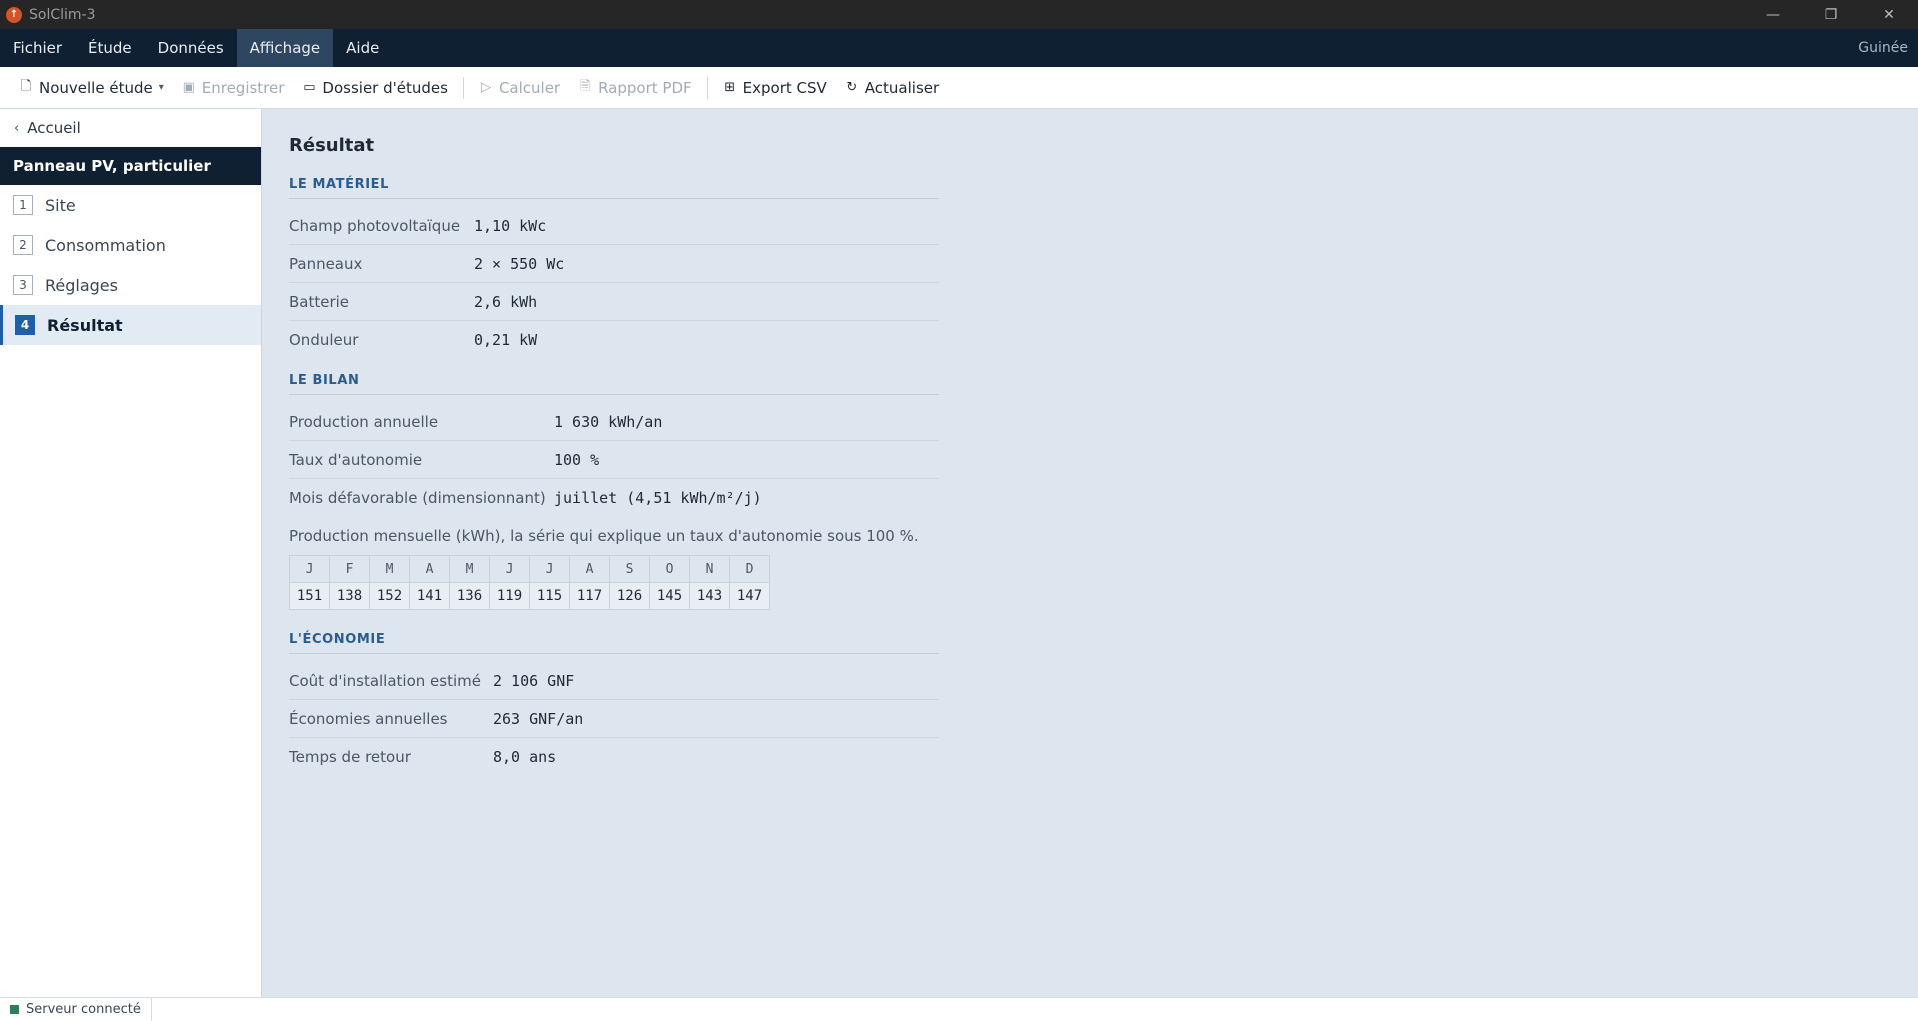 This screenshot has width=1918, height=1021. I want to click on back-home-link: ‹ Accueil, so click(130, 128).